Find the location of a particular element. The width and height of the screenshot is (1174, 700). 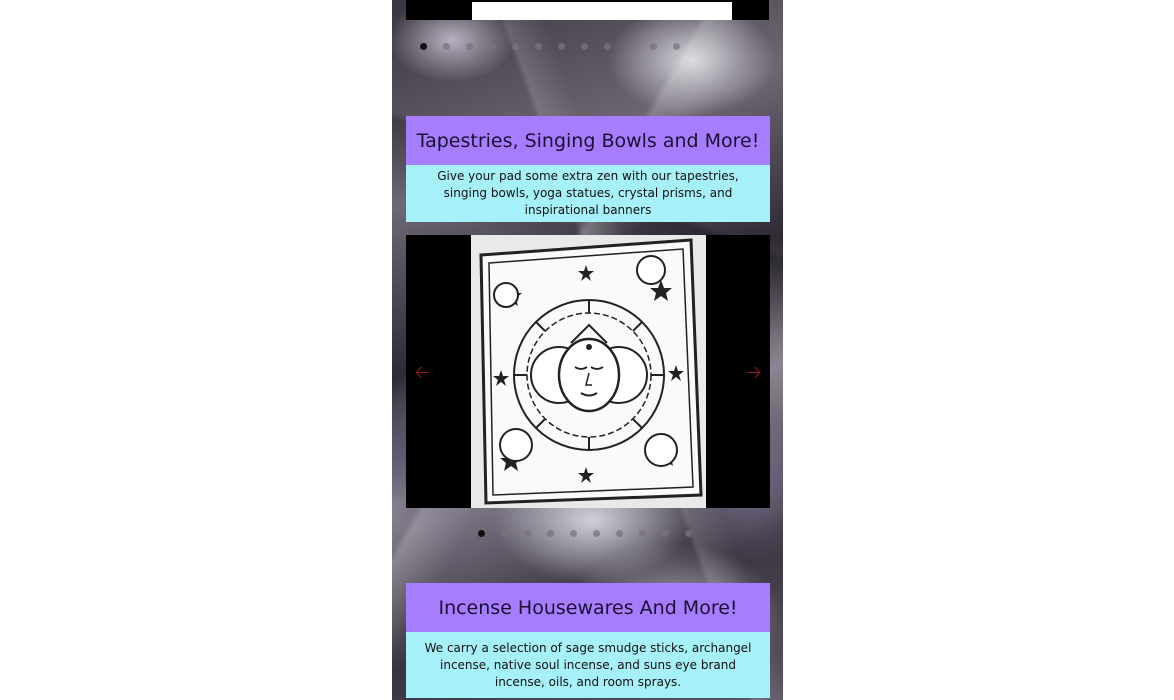

sun-moon-tapestry-image is located at coordinates (588, 371).